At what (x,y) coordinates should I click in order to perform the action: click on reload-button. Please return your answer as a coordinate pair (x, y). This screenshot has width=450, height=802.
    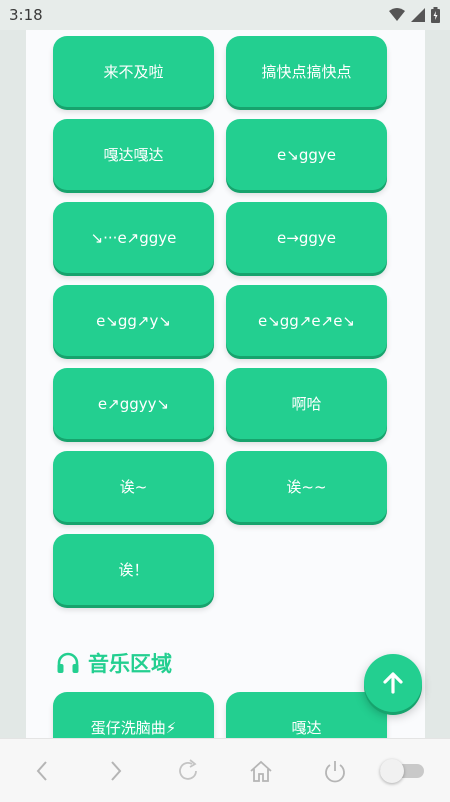
    Looking at the image, I should click on (188, 771).